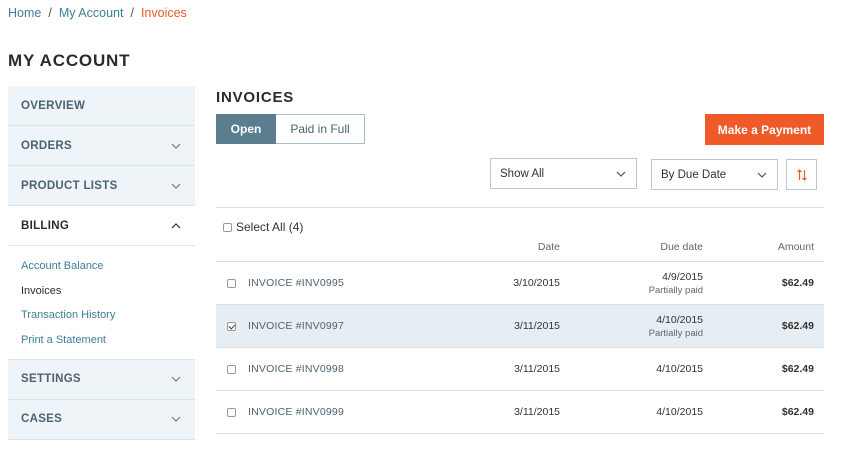  I want to click on subnav-item-transaction-history: Transaction History, so click(101, 315).